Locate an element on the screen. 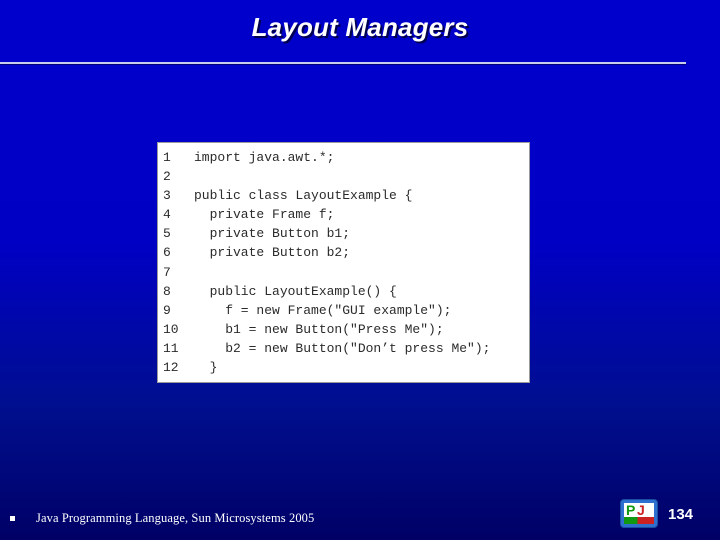 This screenshot has width=720, height=540. line-source: b2 = new Button("Don’t press Me"); is located at coordinates (342, 348).